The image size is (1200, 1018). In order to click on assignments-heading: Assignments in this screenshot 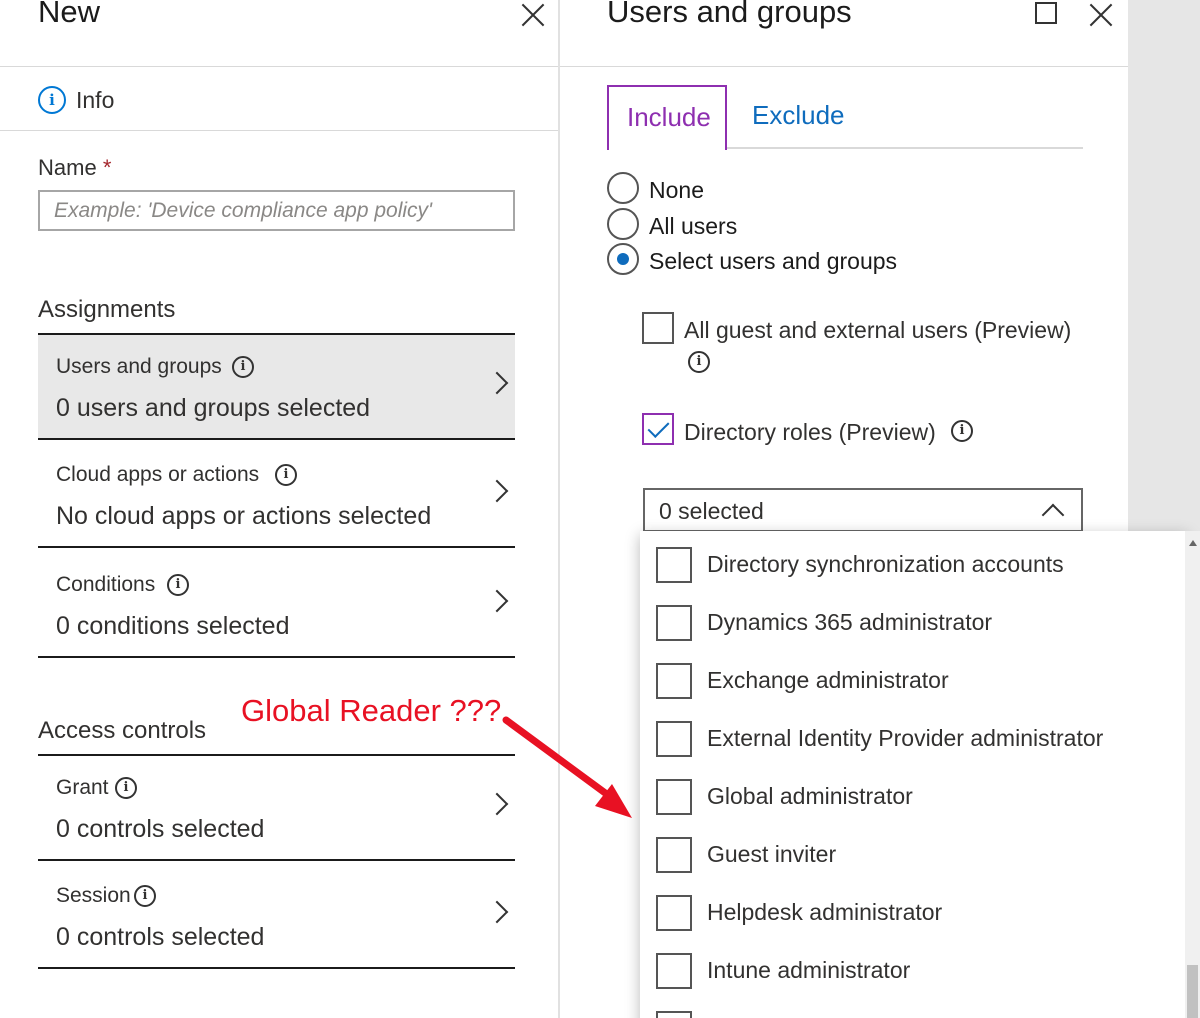, I will do `click(107, 309)`.